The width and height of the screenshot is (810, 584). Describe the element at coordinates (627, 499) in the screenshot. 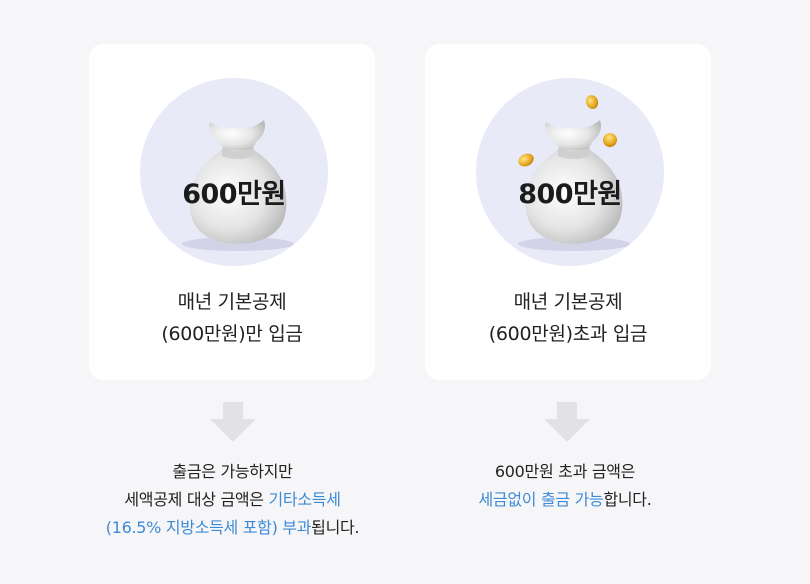

I see `note-text: 합니다.` at that location.